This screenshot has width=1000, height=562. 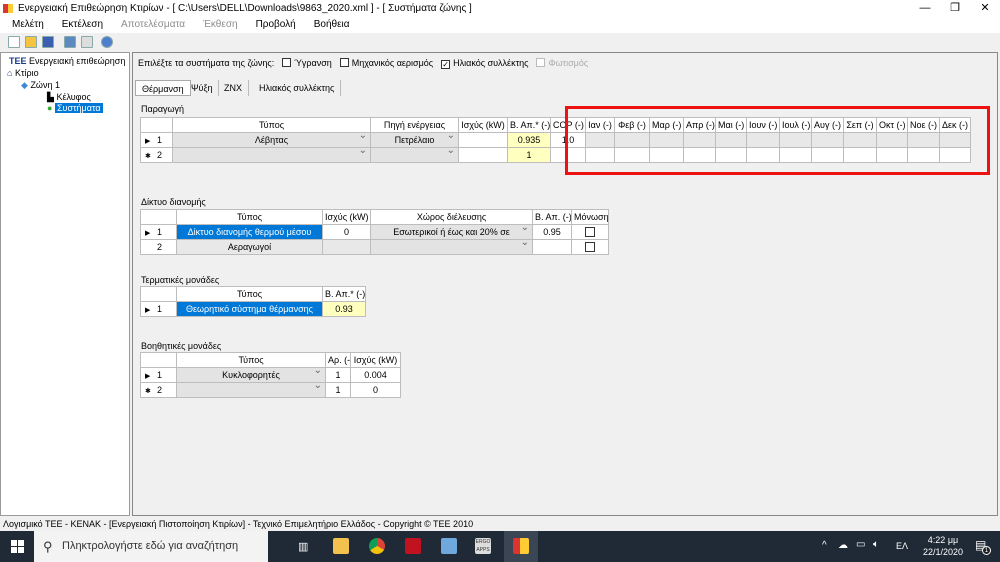 I want to click on column-header: Πηγή ενέργειας, so click(x=414, y=125).